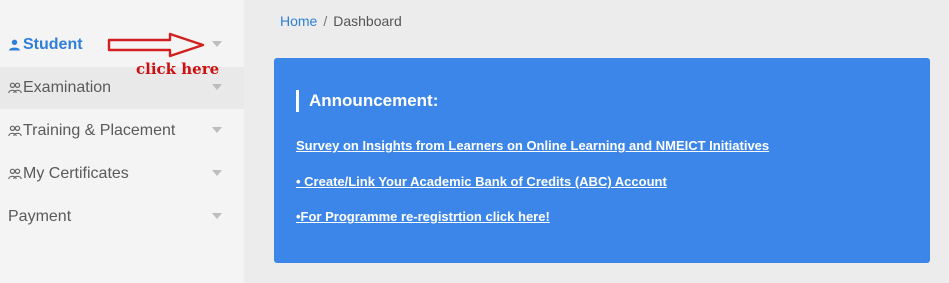 Image resolution: width=949 pixels, height=283 pixels. I want to click on sidebar-item-label: Student, so click(53, 44).